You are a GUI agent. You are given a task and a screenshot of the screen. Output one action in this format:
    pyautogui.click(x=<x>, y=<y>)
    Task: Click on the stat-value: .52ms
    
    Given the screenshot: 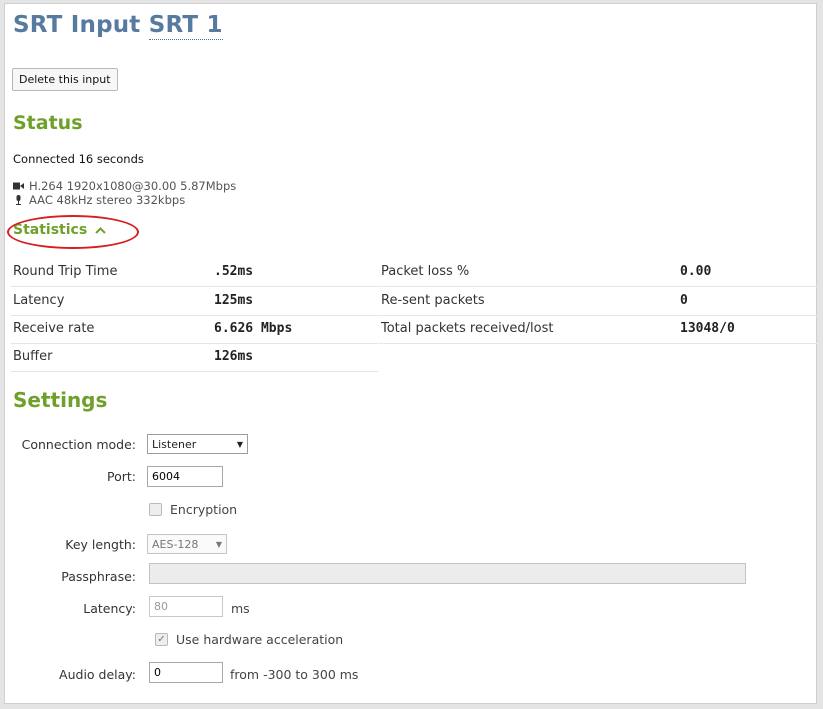 What is the action you would take?
    pyautogui.click(x=234, y=271)
    